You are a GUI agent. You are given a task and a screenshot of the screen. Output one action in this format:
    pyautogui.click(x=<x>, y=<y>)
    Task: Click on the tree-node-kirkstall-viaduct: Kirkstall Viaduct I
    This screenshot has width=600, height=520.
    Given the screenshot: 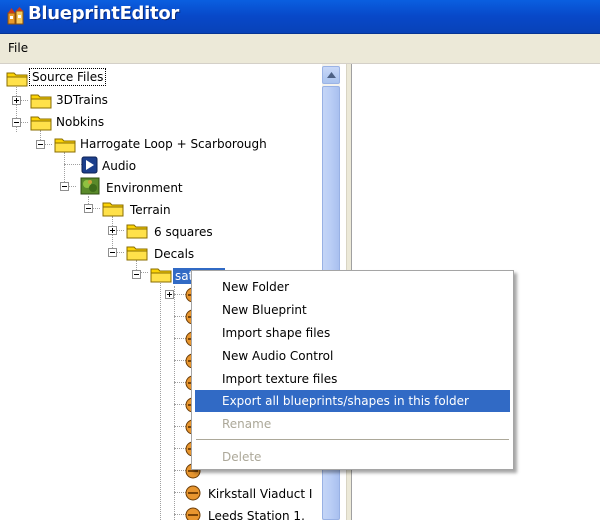 What is the action you would take?
    pyautogui.click(x=260, y=494)
    